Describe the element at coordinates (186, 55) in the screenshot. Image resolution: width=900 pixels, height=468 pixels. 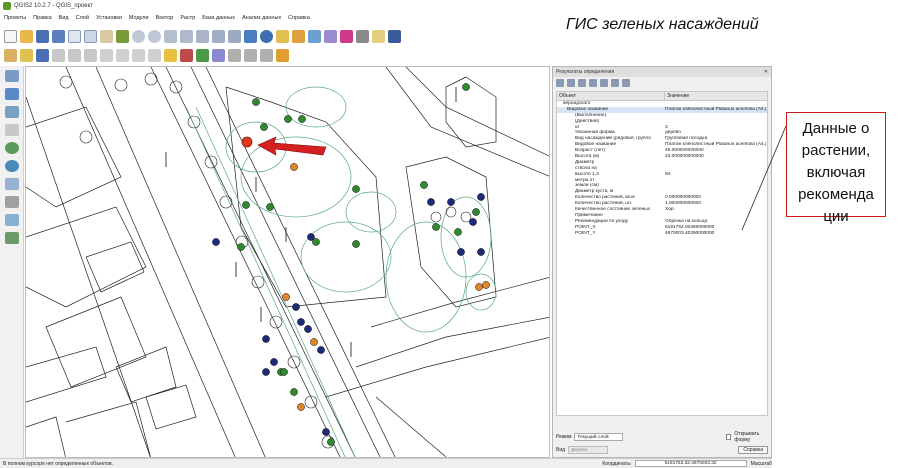
I see `label-pin-icon` at that location.